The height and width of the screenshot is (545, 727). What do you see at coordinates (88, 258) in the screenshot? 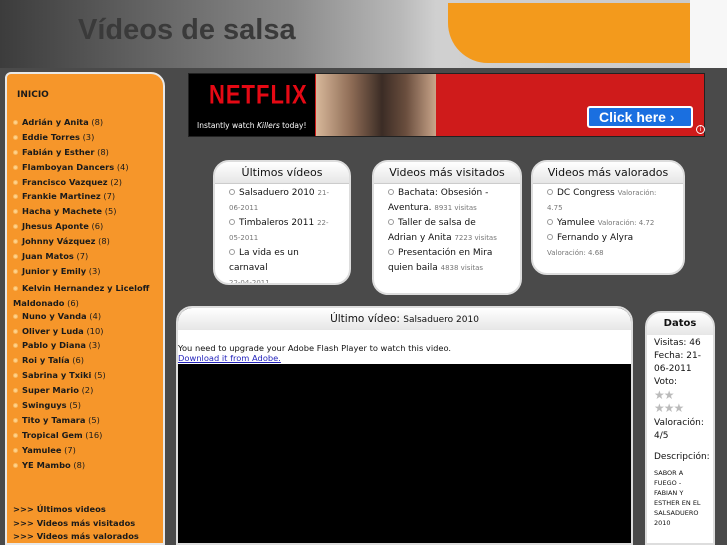
I see `sidebar-item: Juan Matos (7)` at bounding box center [88, 258].